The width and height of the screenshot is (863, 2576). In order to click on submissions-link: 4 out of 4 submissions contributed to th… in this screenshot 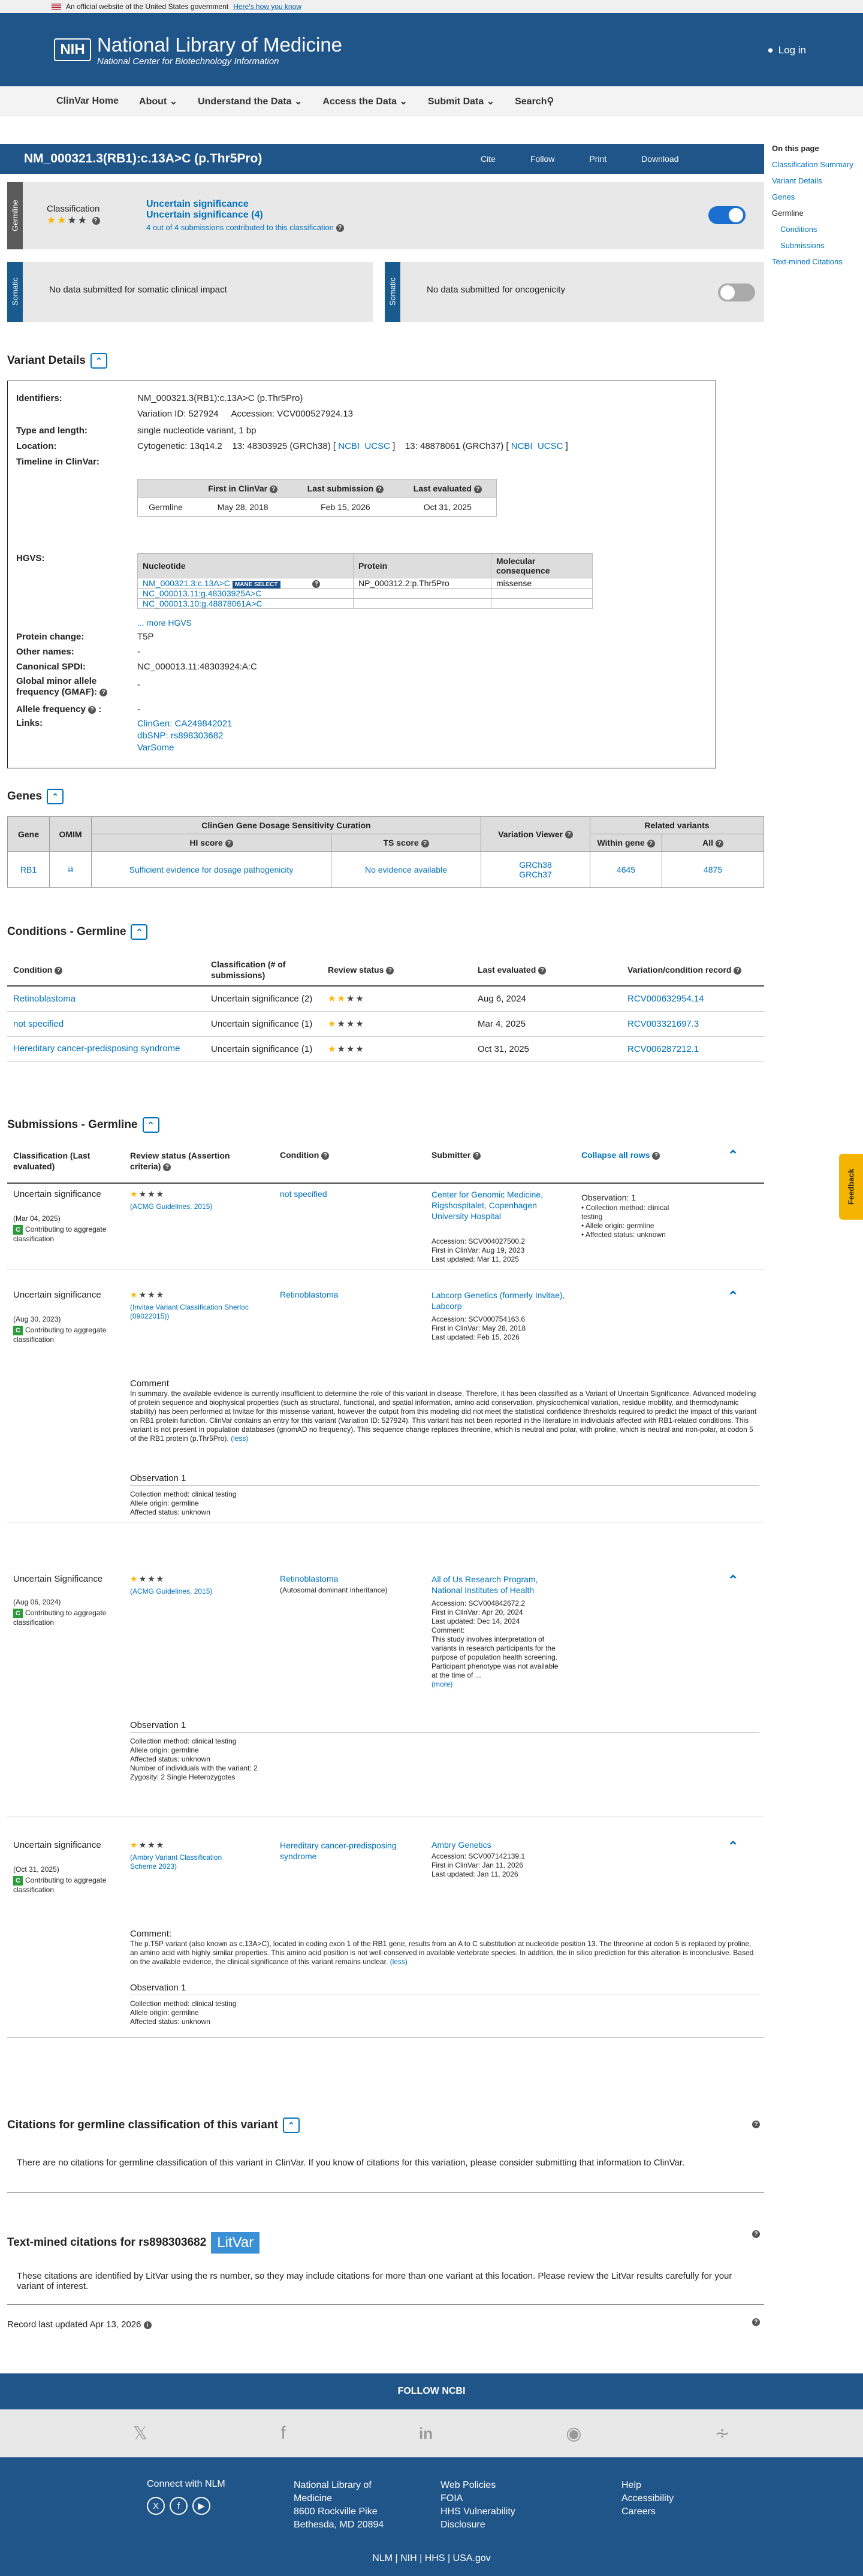, I will do `click(240, 227)`.